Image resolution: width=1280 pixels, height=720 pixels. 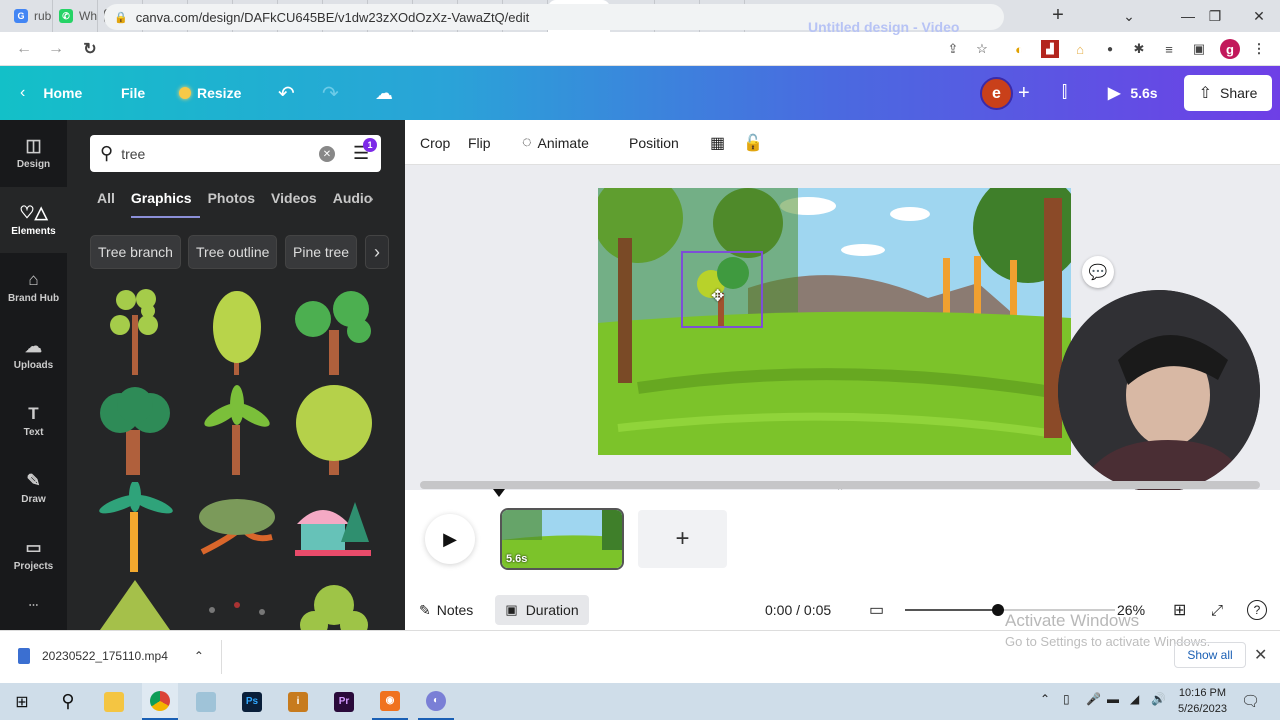 What do you see at coordinates (24, 49) in the screenshot?
I see `back-button: ←` at bounding box center [24, 49].